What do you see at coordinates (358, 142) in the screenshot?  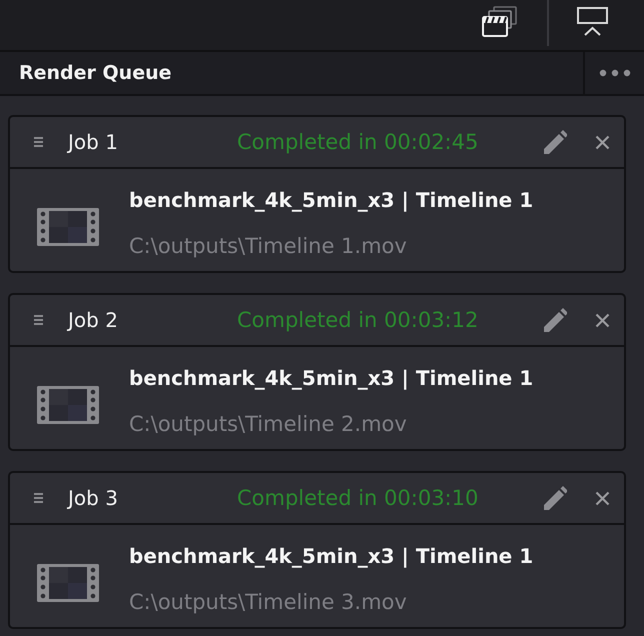 I see `job-status: Completed in 00:02:45` at bounding box center [358, 142].